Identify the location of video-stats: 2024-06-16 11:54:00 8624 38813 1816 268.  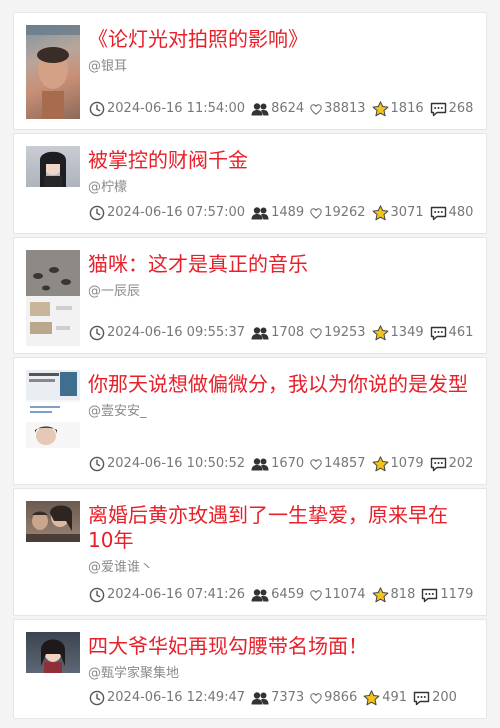
(284, 109).